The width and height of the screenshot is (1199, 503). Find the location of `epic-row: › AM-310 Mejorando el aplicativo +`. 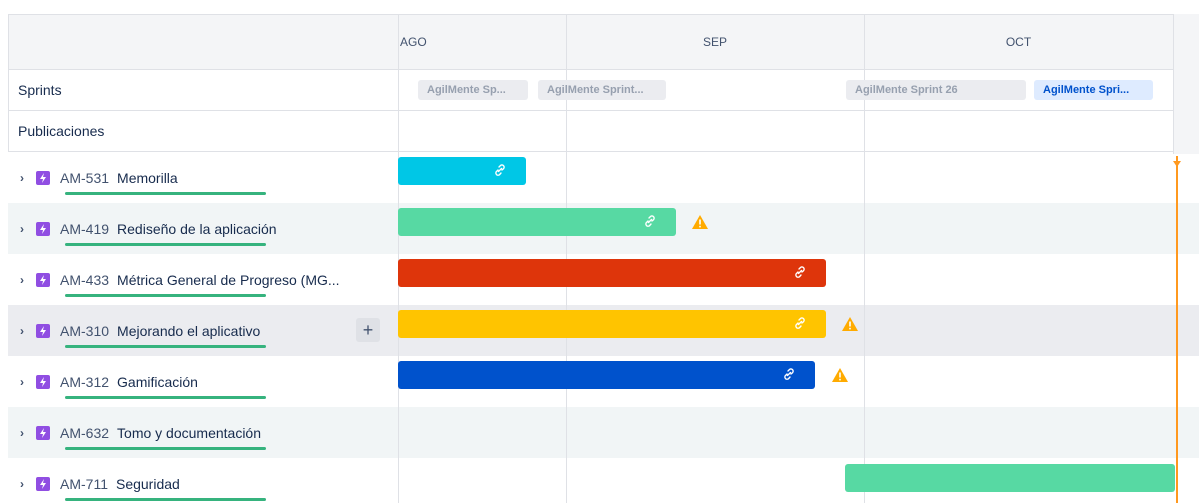

epic-row: › AM-310 Mejorando el aplicativo + is located at coordinates (203, 330).